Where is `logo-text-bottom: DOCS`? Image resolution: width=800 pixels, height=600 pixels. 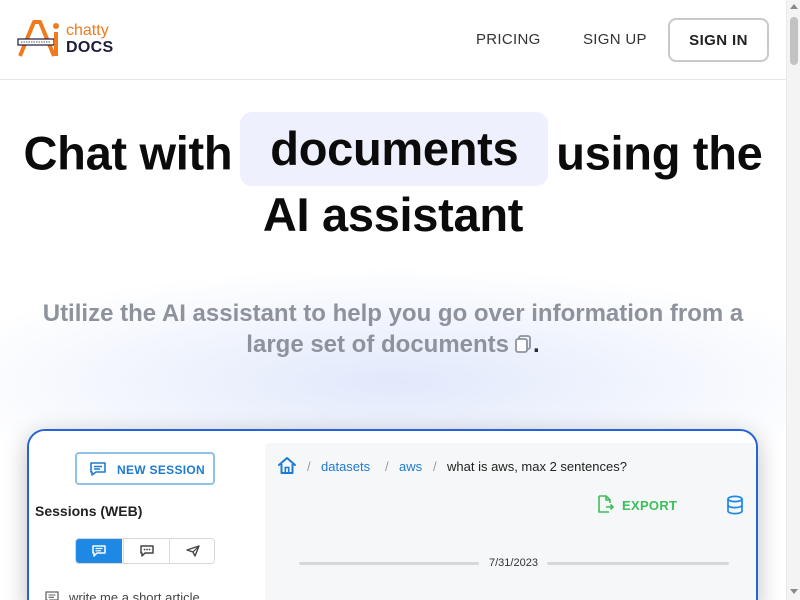 logo-text-bottom: DOCS is located at coordinates (90, 47).